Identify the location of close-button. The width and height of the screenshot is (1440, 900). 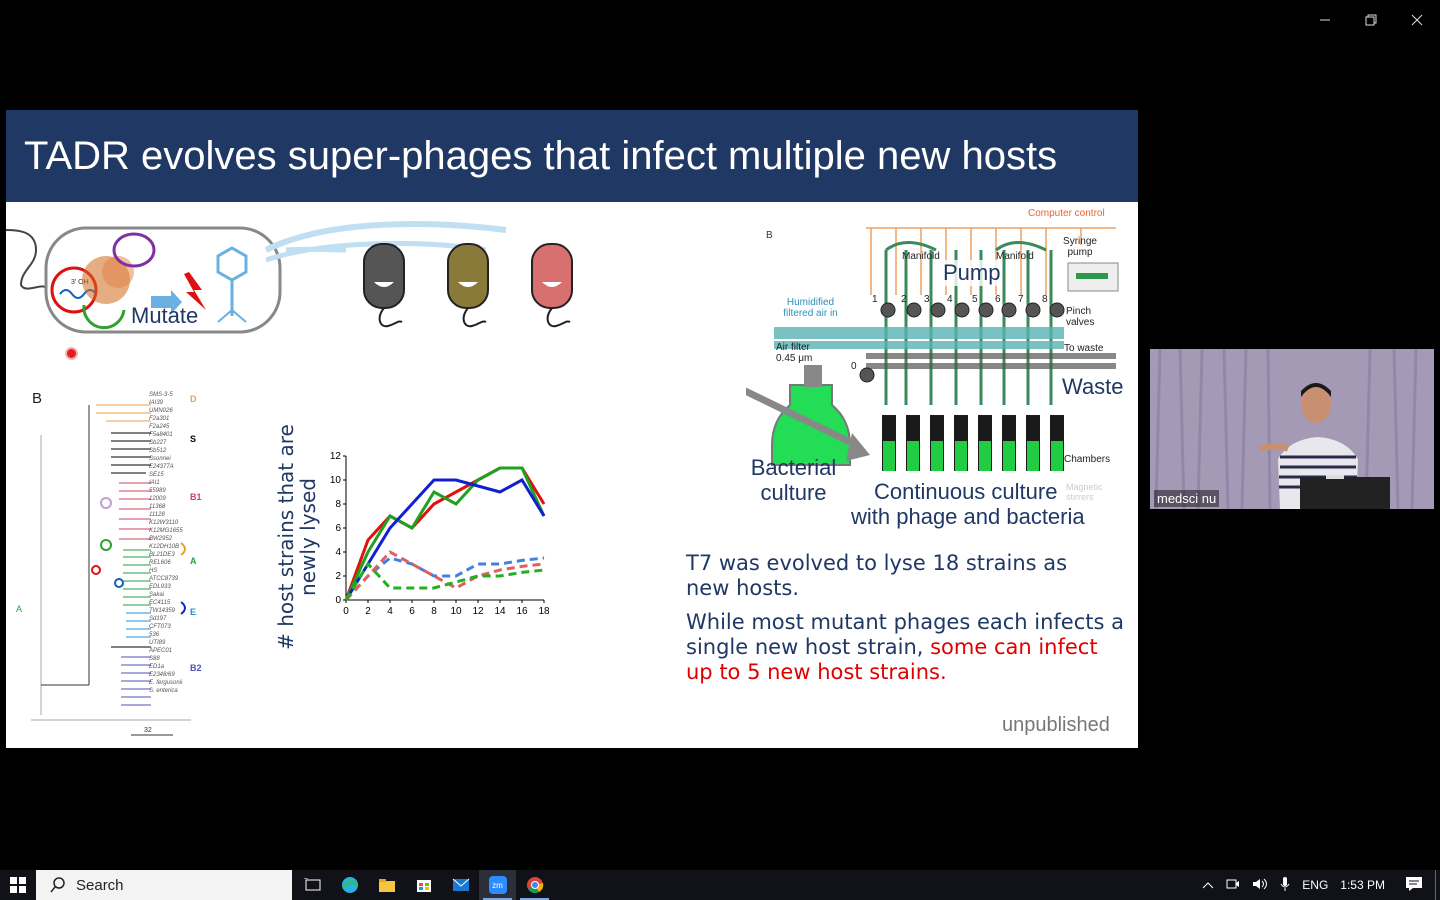
(1417, 20).